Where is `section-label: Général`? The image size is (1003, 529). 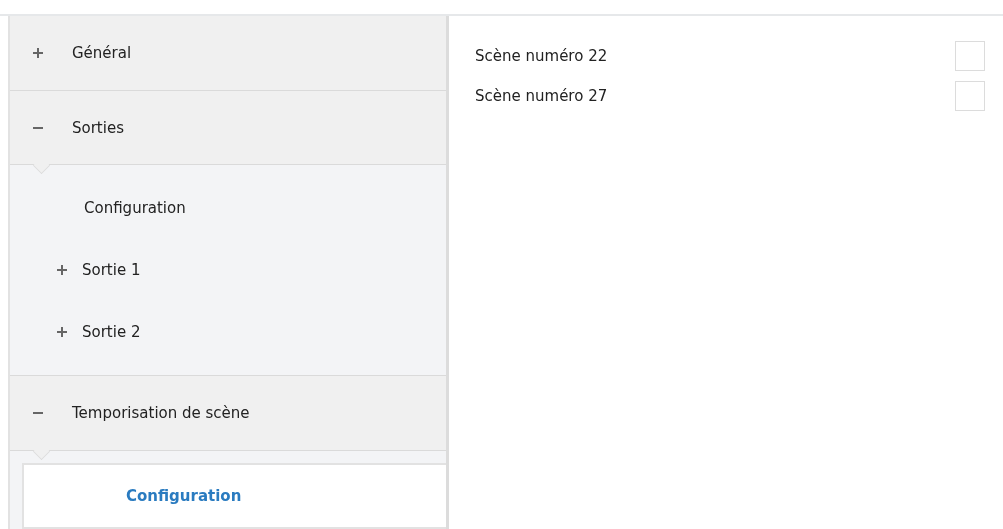
section-label: Général is located at coordinates (102, 52).